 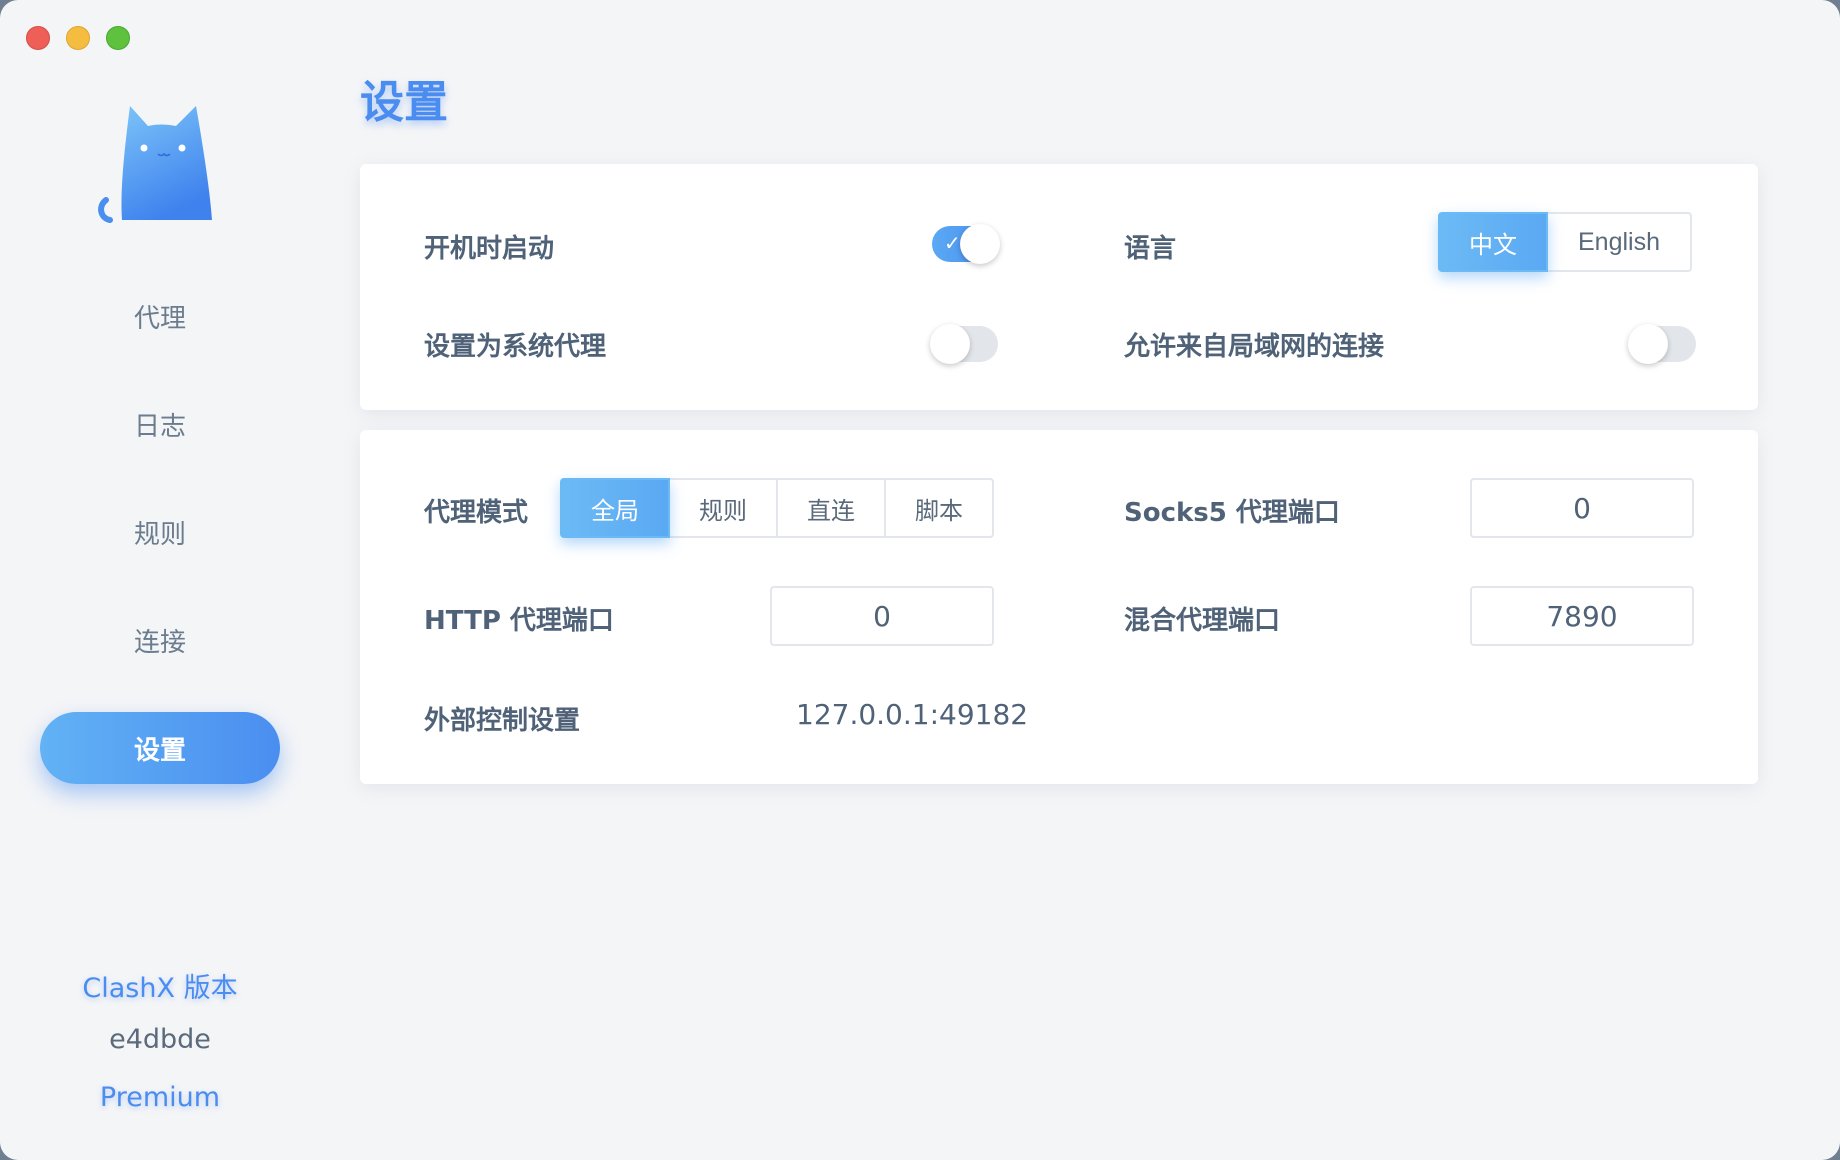 What do you see at coordinates (476, 513) in the screenshot?
I see `proxy-mode-label: 代理模式` at bounding box center [476, 513].